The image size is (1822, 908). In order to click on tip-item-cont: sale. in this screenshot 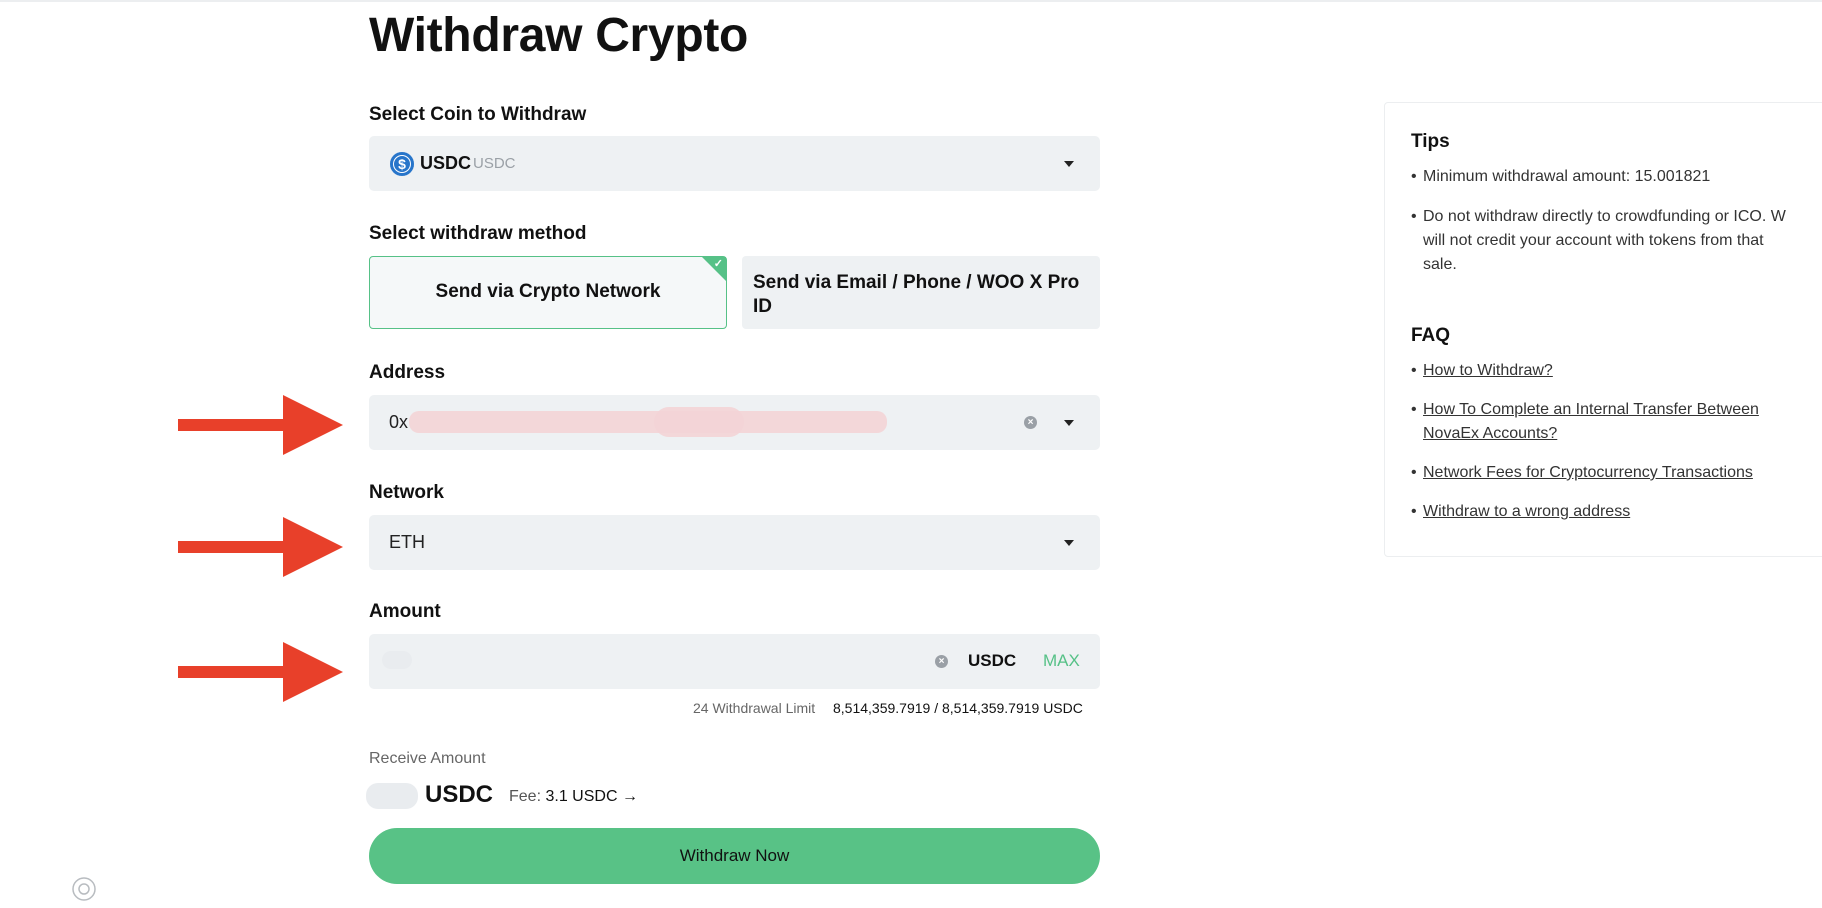, I will do `click(1440, 264)`.